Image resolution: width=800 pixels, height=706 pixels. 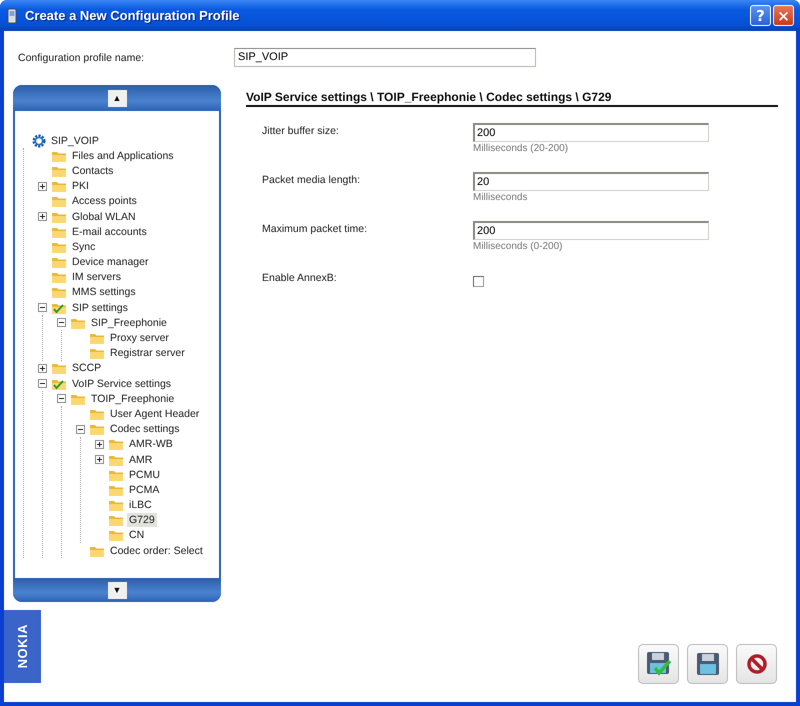 What do you see at coordinates (151, 444) in the screenshot?
I see `tree-item: AMR-WB` at bounding box center [151, 444].